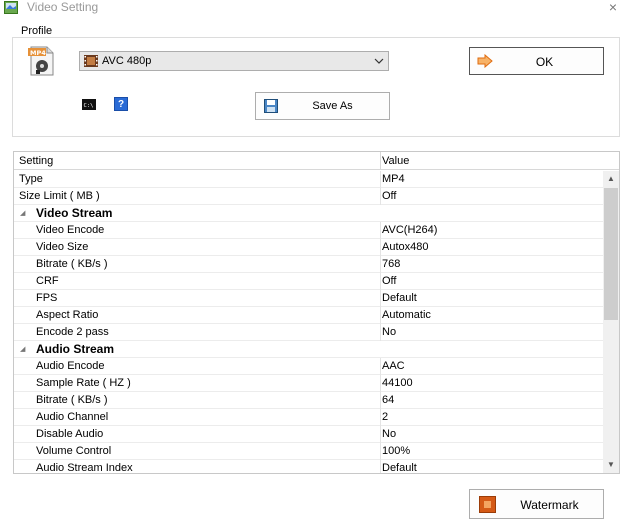 Image resolution: width=625 pixels, height=527 pixels. I want to click on grid-property-row: Audio Channel 2, so click(308, 417).